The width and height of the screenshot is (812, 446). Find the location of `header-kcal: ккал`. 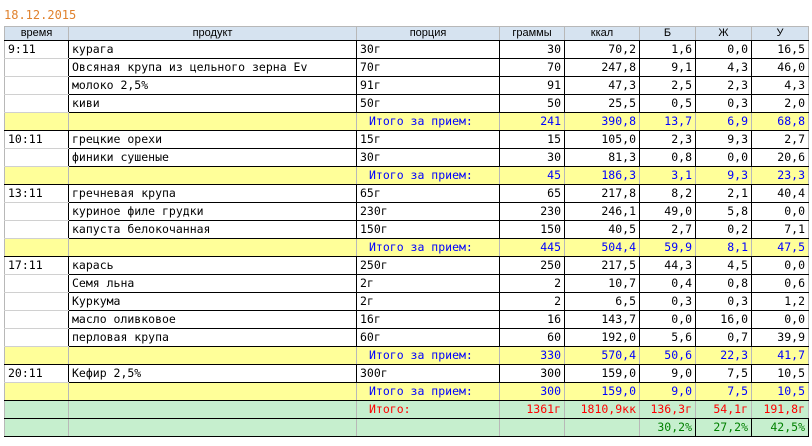

header-kcal: ккал is located at coordinates (602, 33).